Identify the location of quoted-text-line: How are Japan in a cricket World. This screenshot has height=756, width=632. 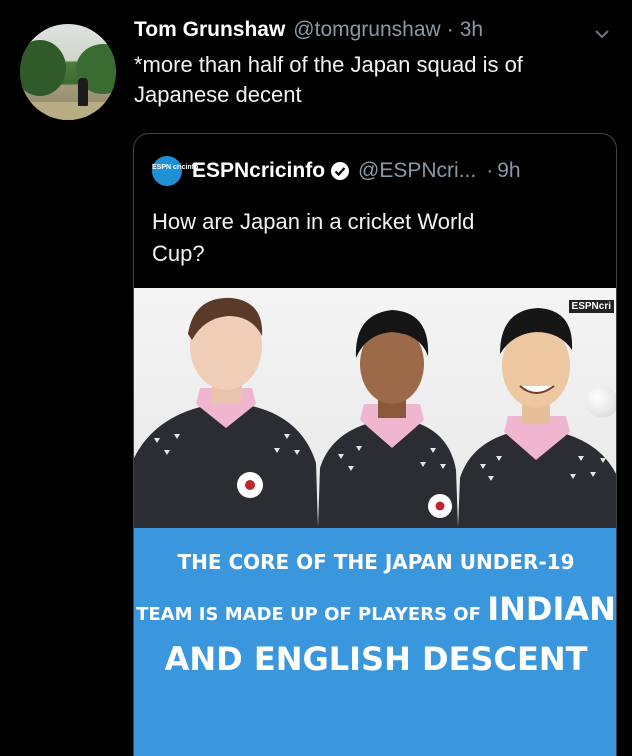
(313, 221).